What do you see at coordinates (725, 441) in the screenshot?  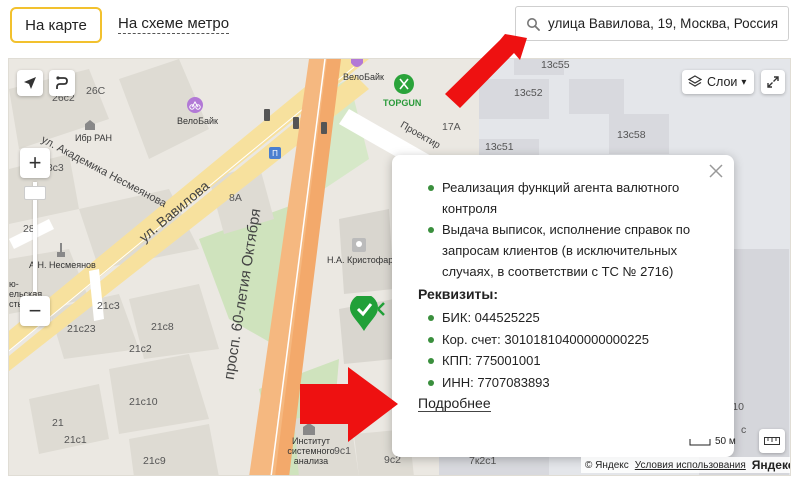 I see `scale-label: 50 м` at bounding box center [725, 441].